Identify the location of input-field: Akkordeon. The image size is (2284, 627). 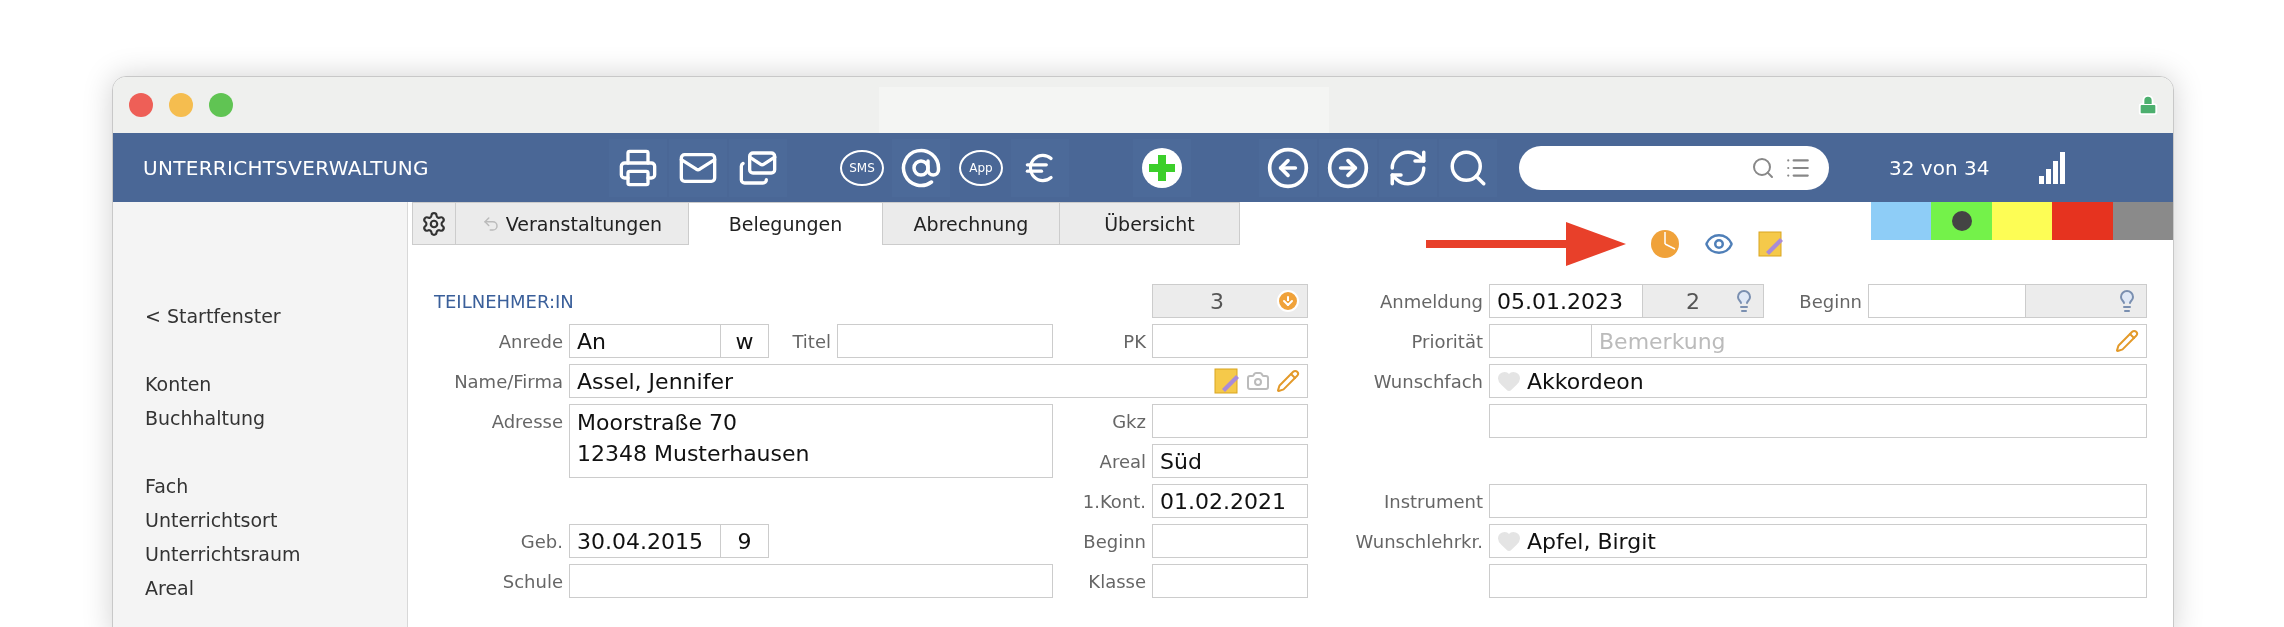
(1818, 381).